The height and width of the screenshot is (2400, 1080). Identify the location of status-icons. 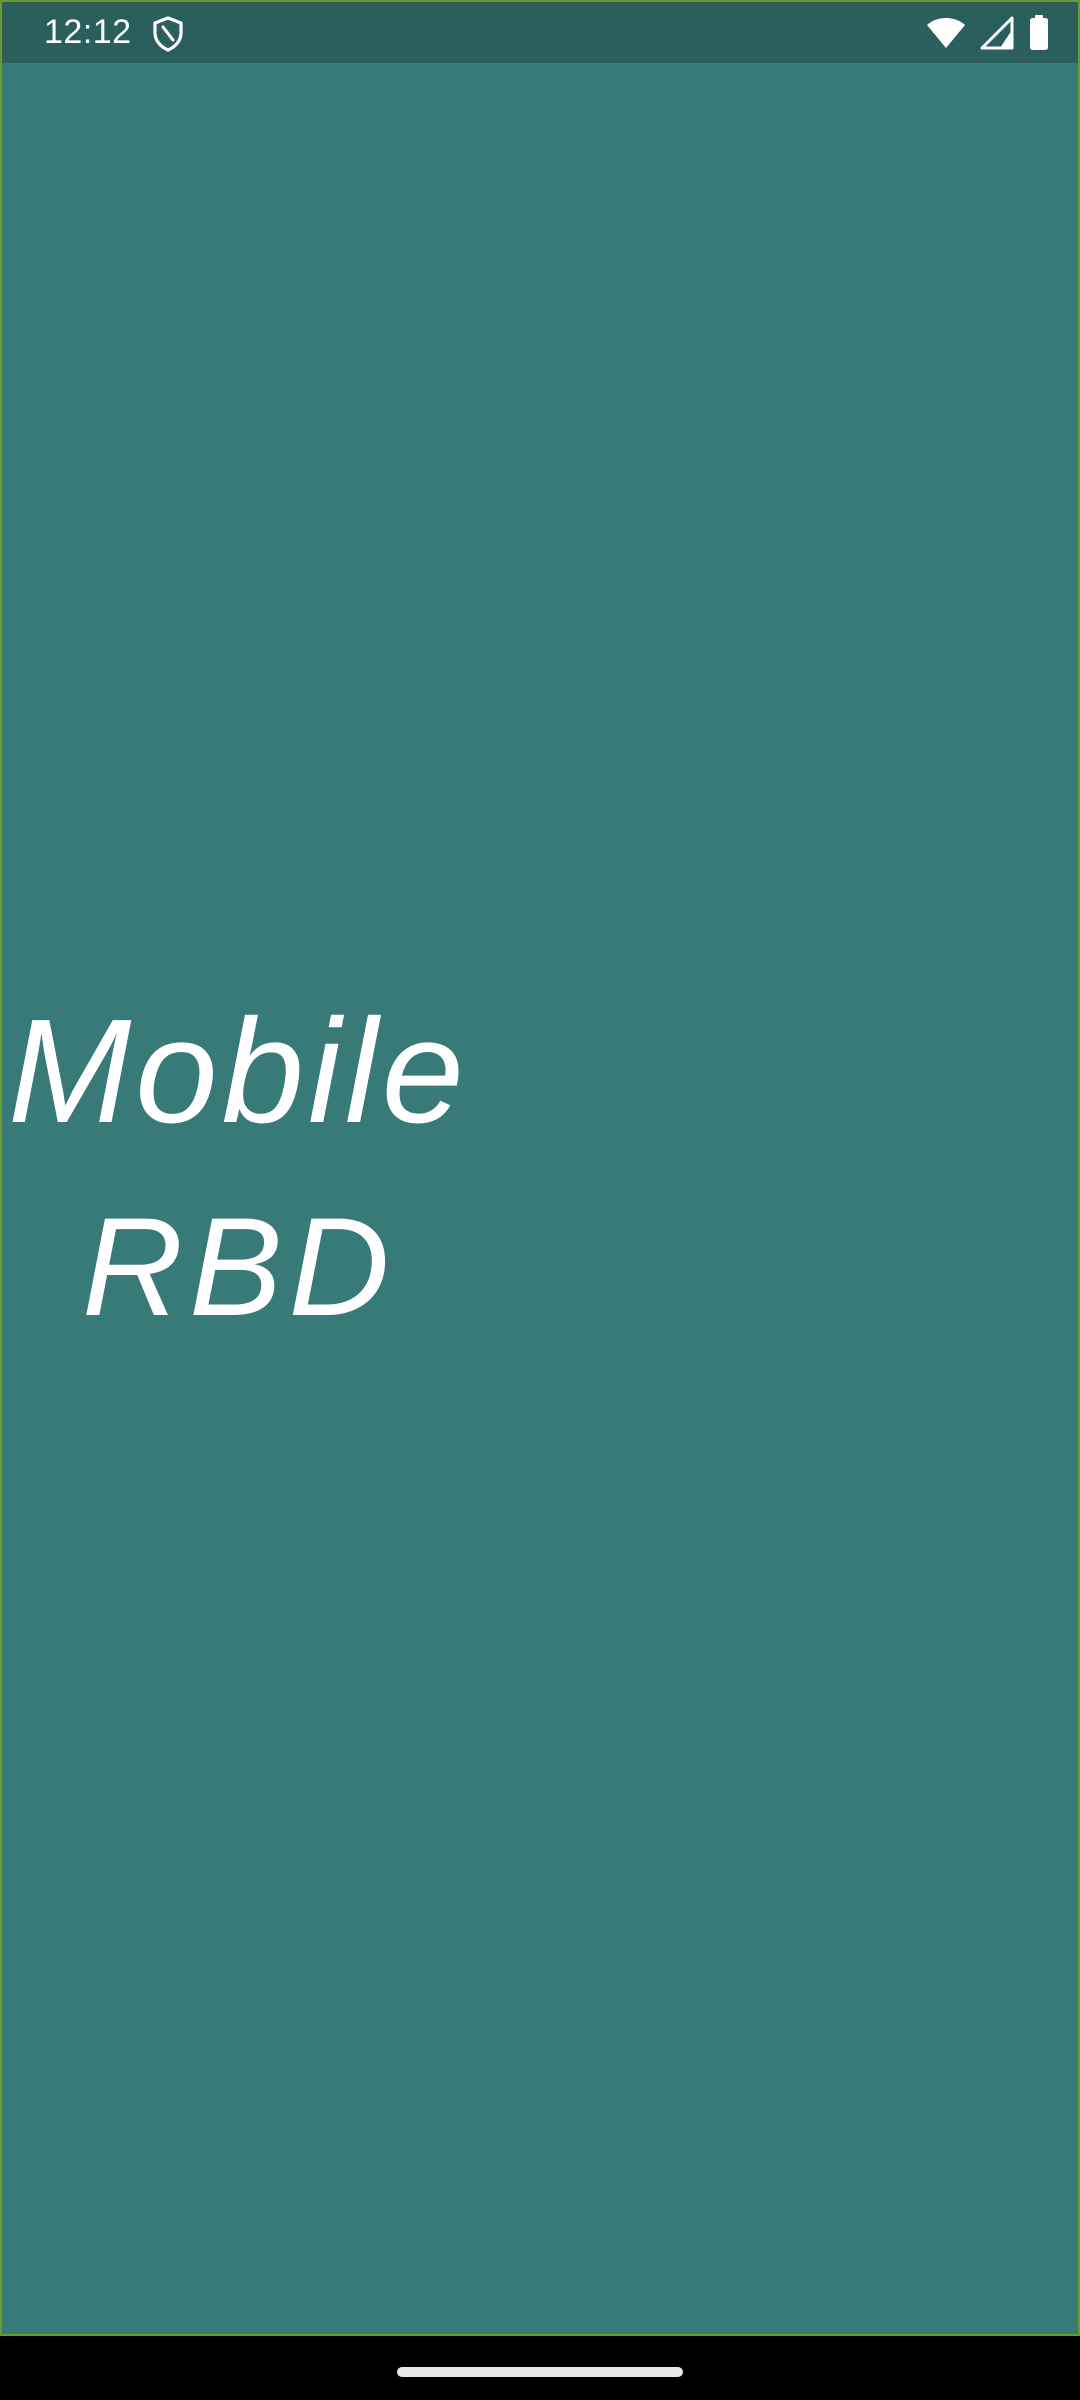
(988, 33).